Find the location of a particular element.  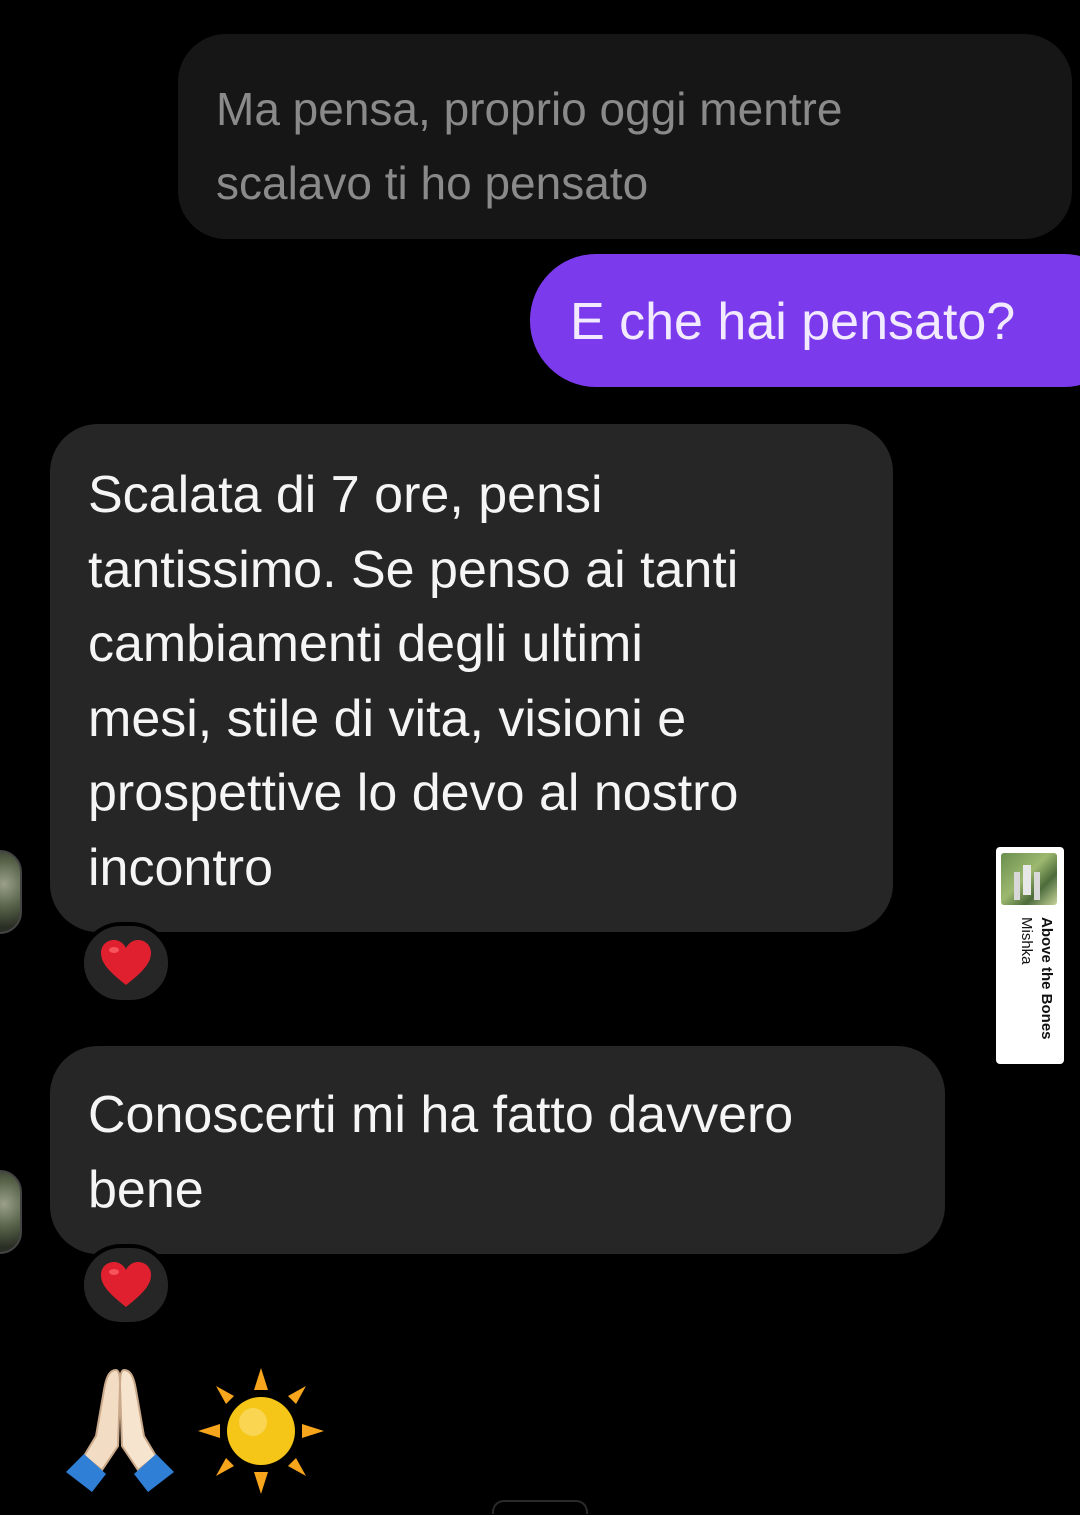

message-bubble-received: Conoscerti mi ha fatto davvero bene is located at coordinates (497, 1150).